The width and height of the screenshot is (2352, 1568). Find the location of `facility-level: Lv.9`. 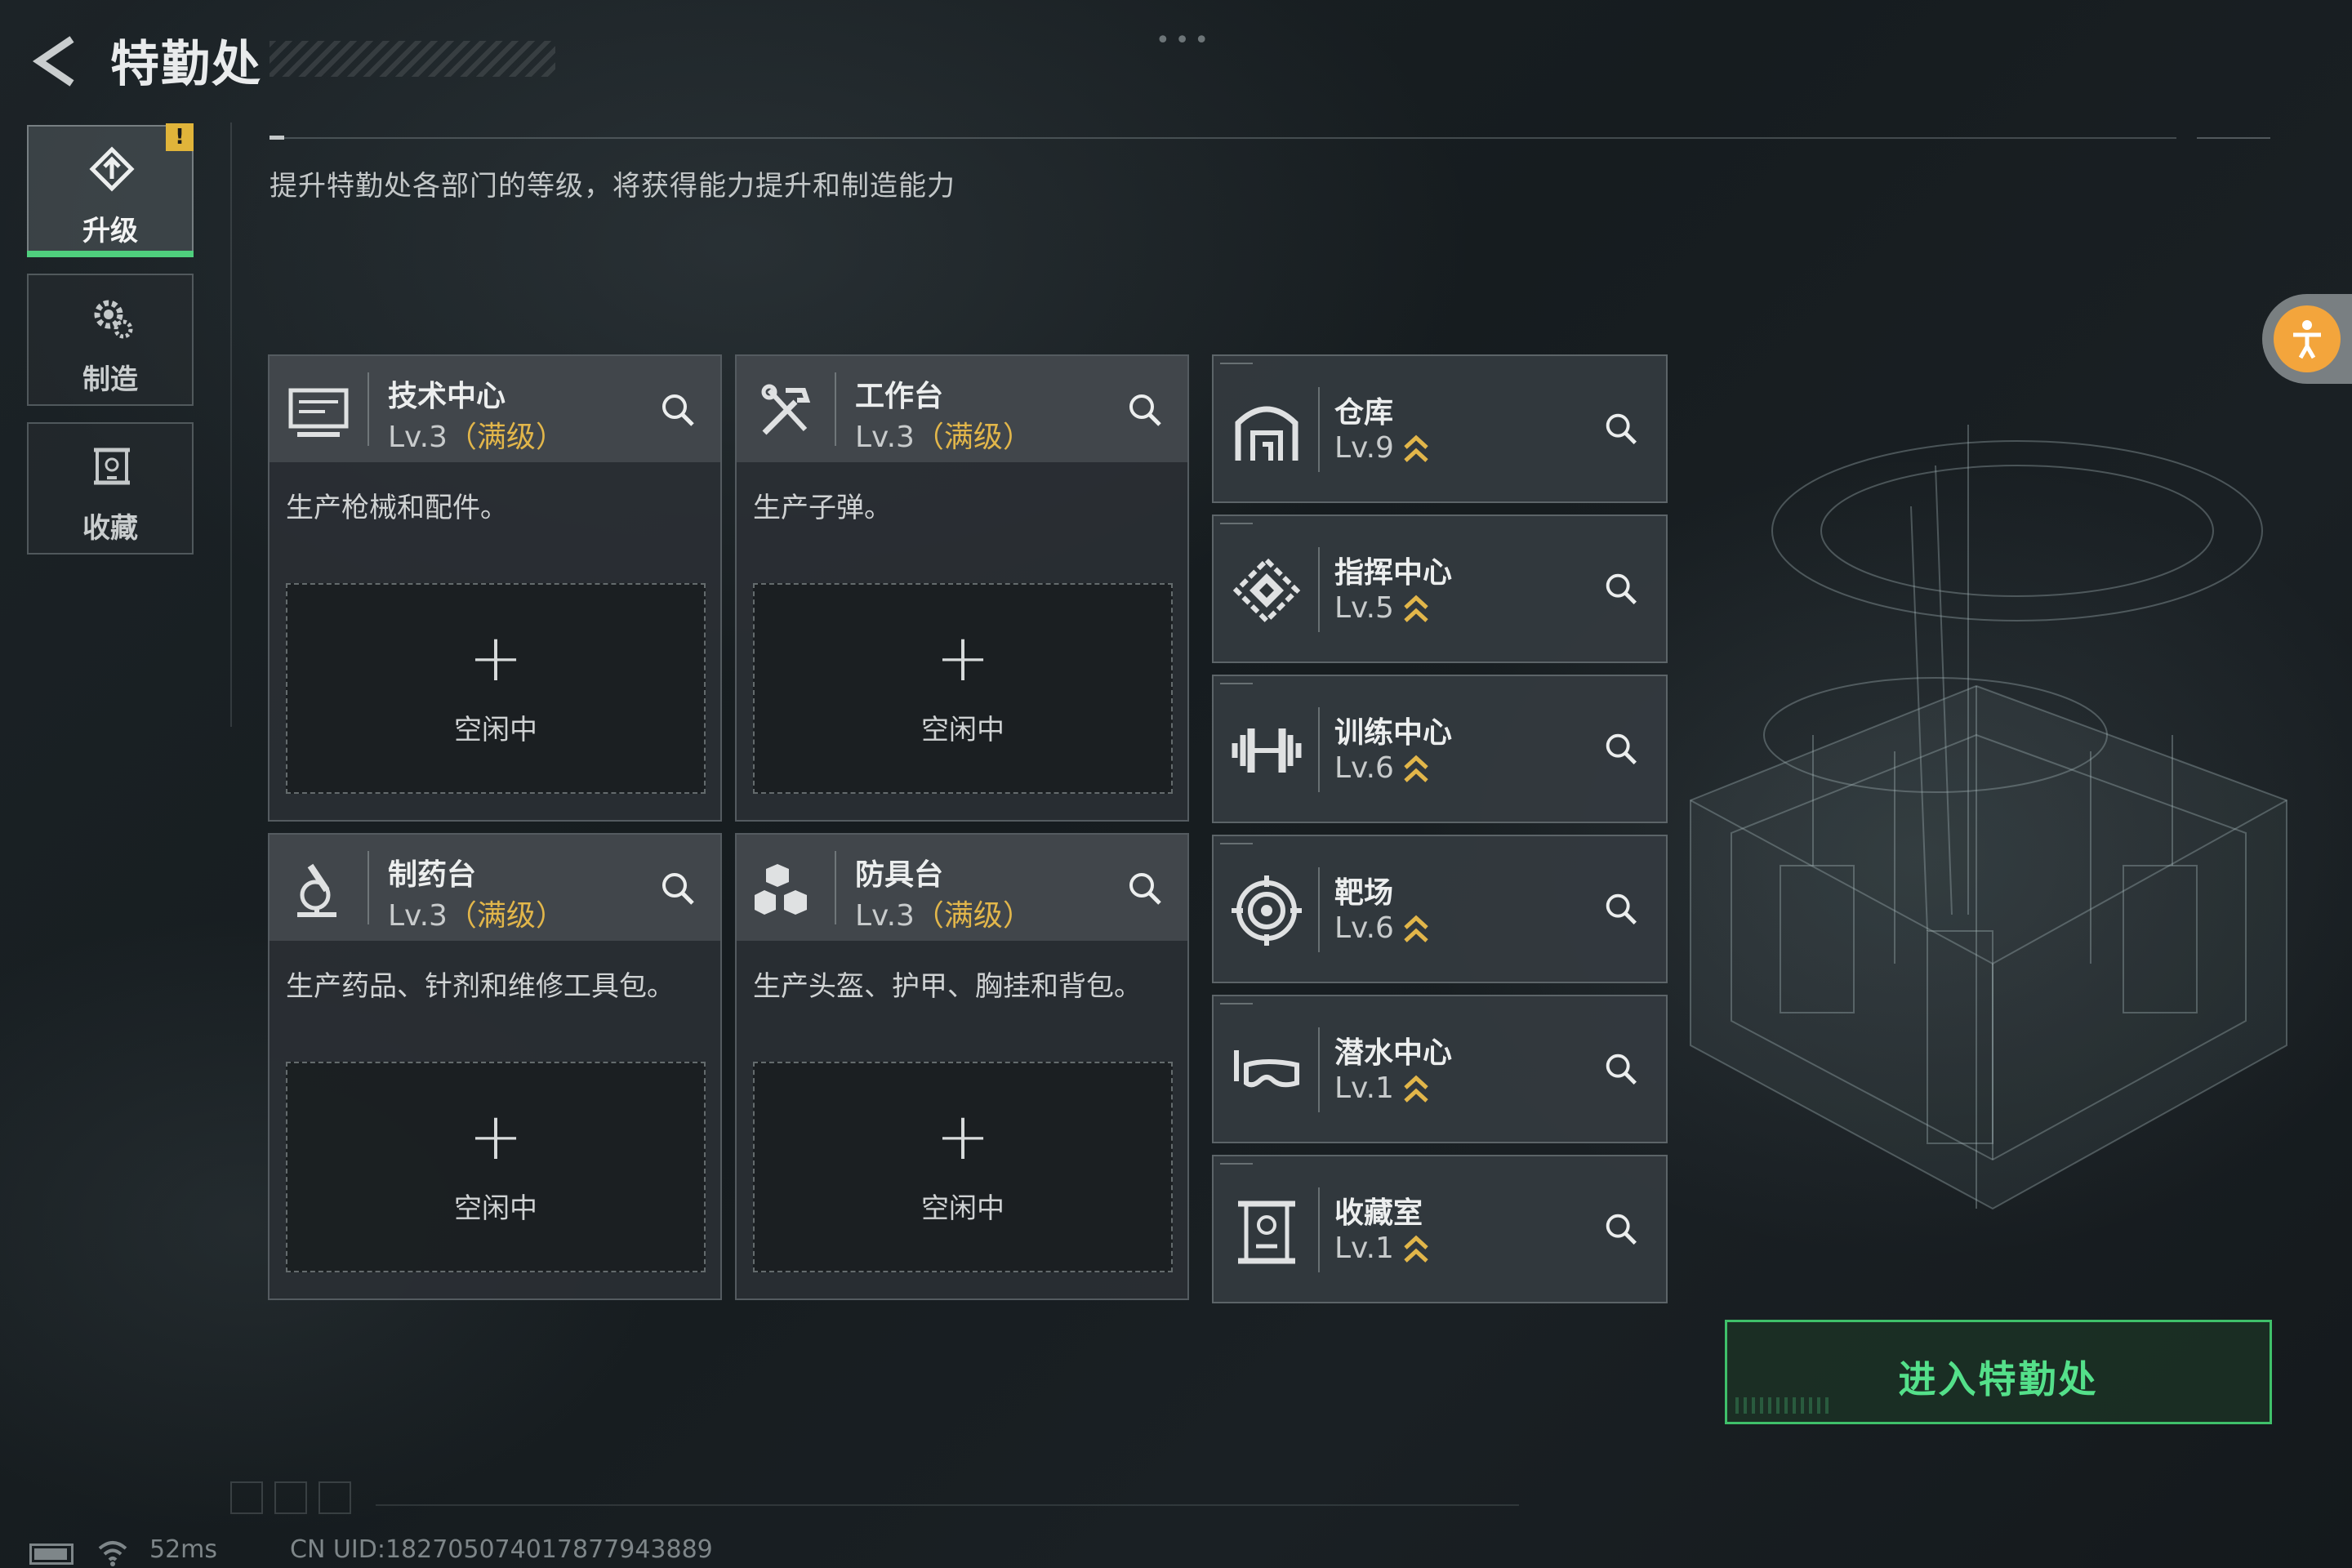

facility-level: Lv.9 is located at coordinates (1382, 448).